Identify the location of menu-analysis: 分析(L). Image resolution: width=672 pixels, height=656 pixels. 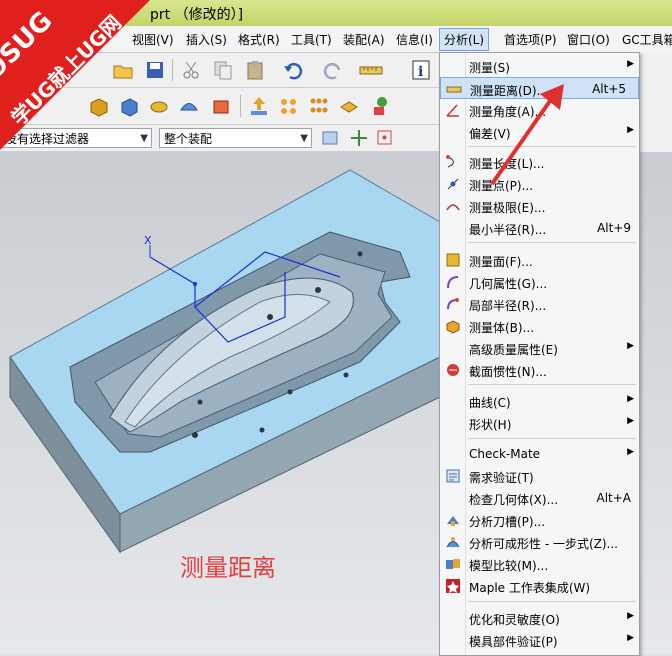
(464, 39).